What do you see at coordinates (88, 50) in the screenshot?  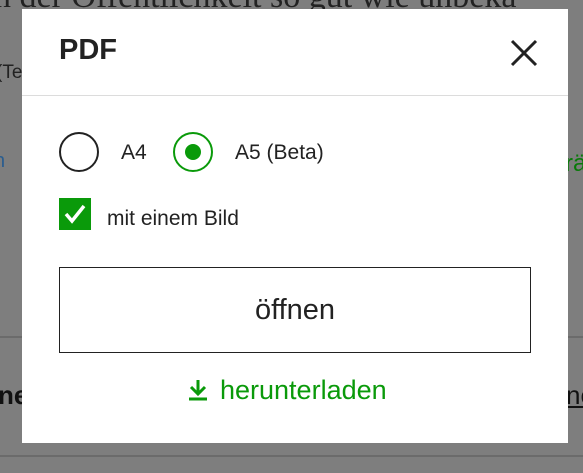 I see `dialog-title: PDF` at bounding box center [88, 50].